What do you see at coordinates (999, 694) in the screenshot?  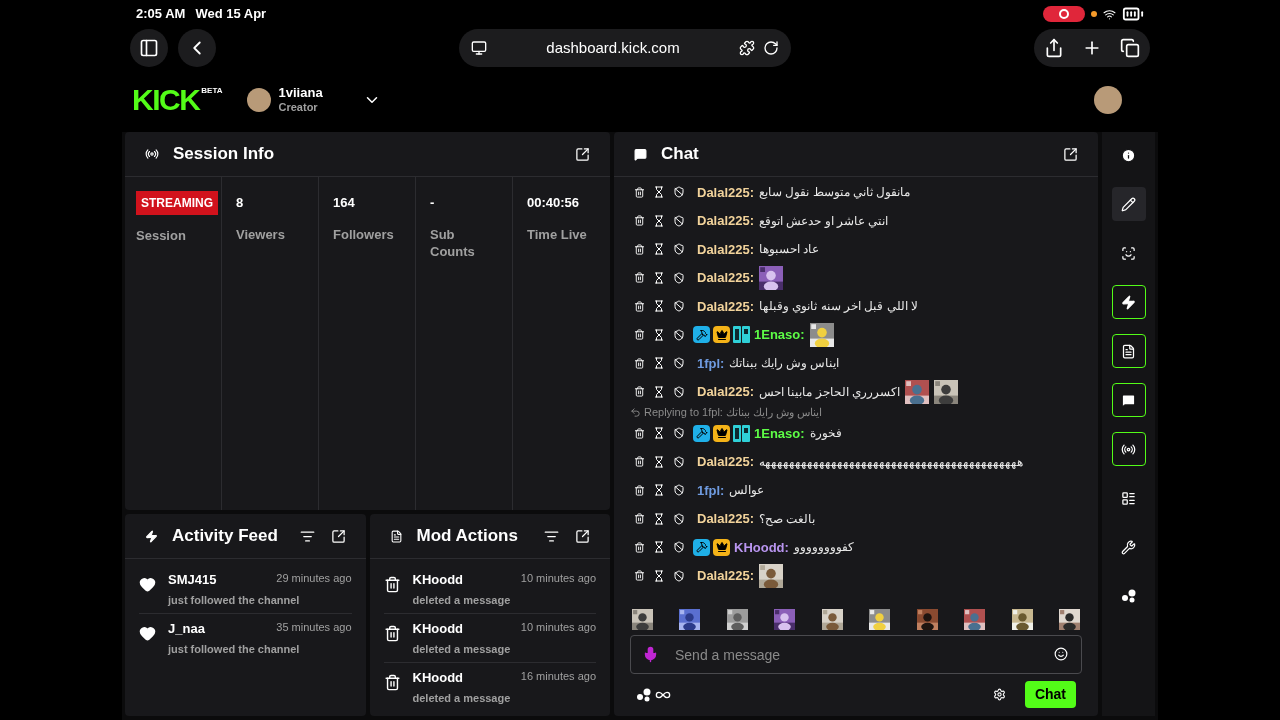 I see `settings-icon` at bounding box center [999, 694].